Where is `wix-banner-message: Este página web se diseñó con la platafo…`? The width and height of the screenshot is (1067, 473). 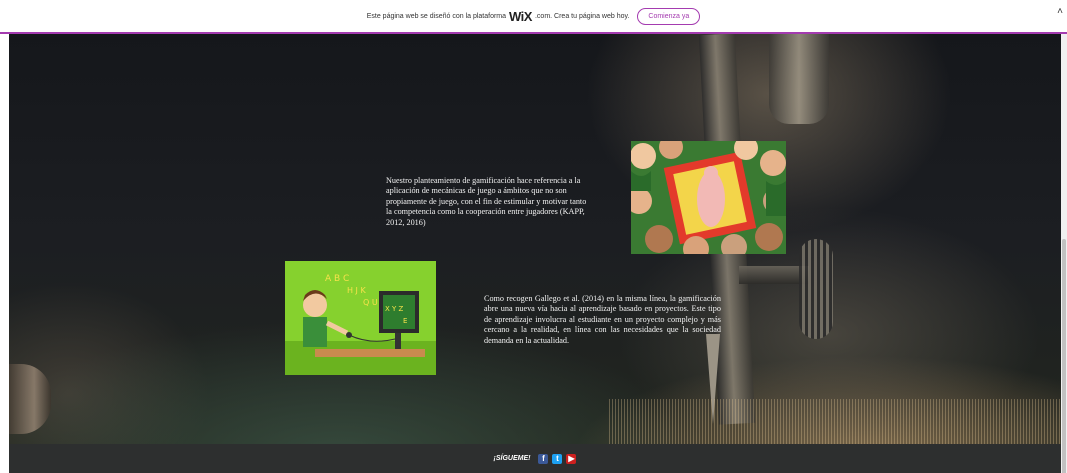 wix-banner-message: Este página web se diseñó con la platafo… is located at coordinates (498, 16).